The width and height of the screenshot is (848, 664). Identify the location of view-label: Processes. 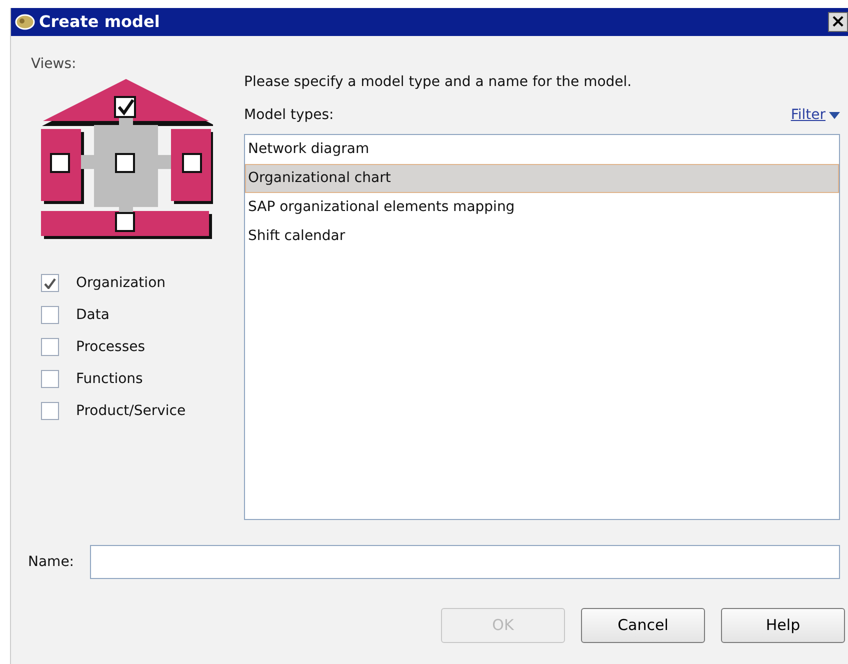
(111, 347).